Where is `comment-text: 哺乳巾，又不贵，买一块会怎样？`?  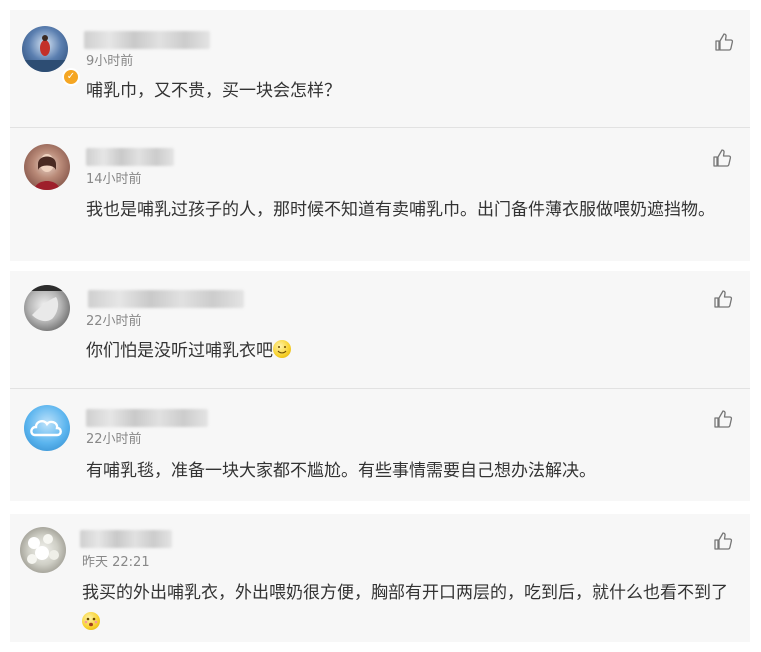
comment-text: 哺乳巾，又不贵，买一块会怎样？ is located at coordinates (213, 91).